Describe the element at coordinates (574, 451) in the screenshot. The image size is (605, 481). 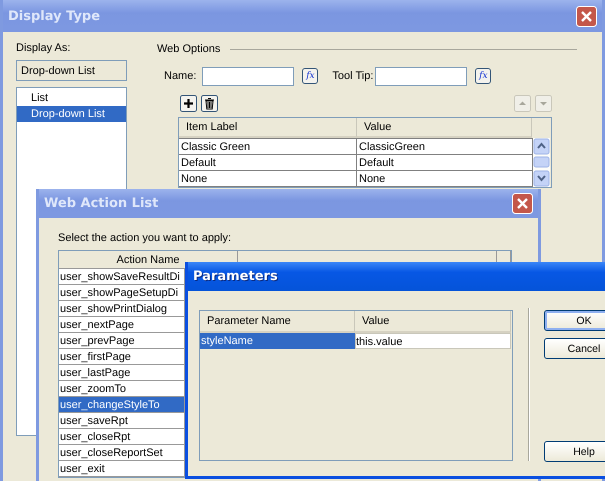
I see `dialog-button: Help` at that location.